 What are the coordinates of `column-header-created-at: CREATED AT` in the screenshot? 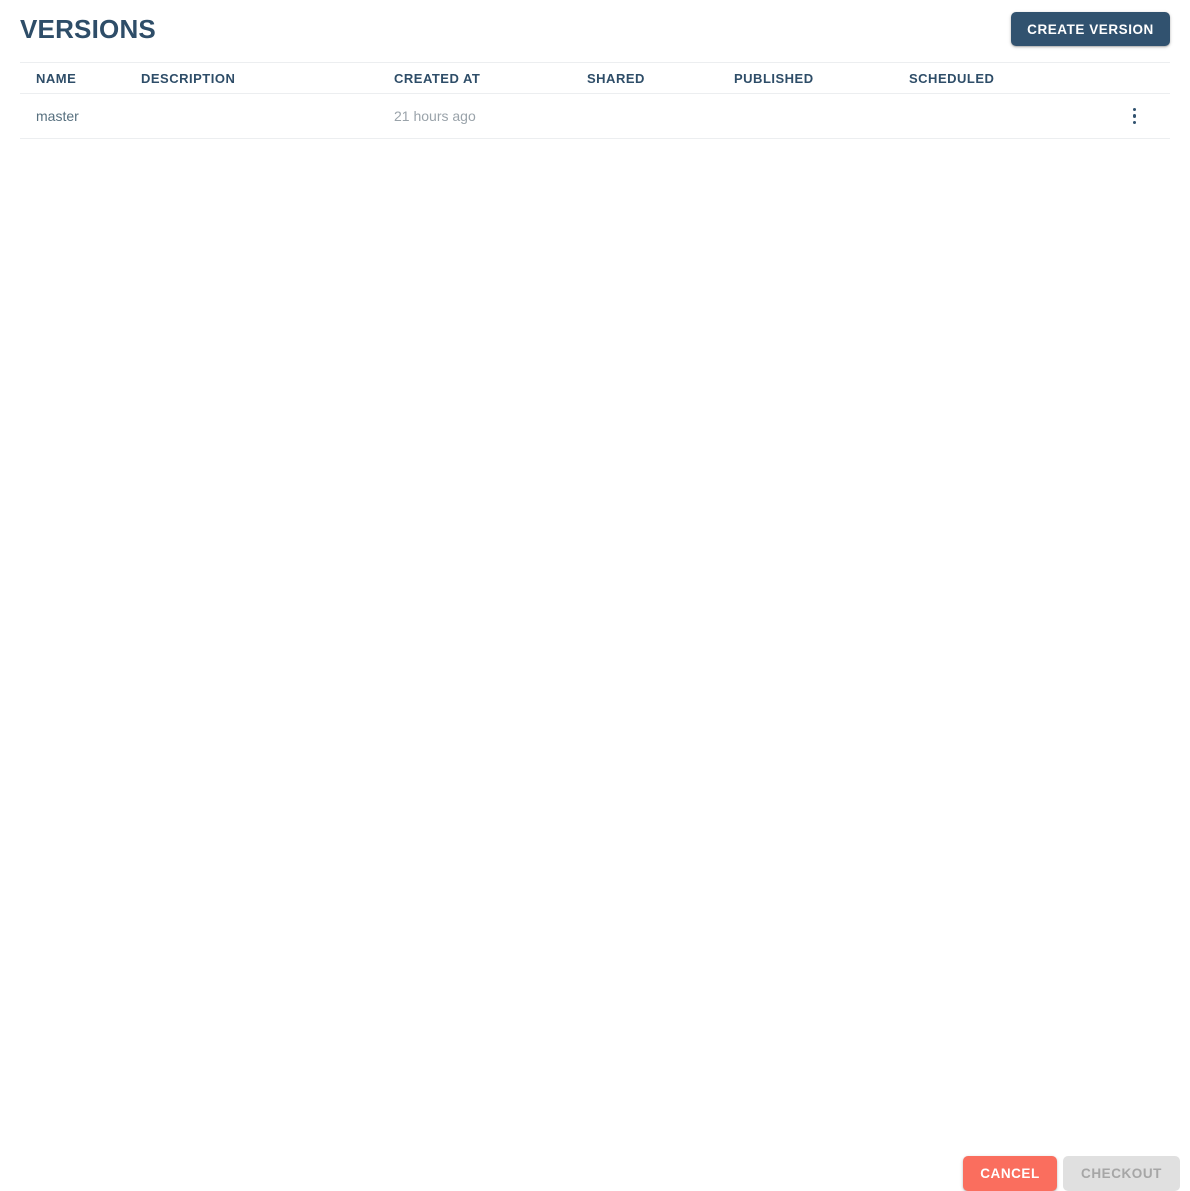 It's located at (490, 78).